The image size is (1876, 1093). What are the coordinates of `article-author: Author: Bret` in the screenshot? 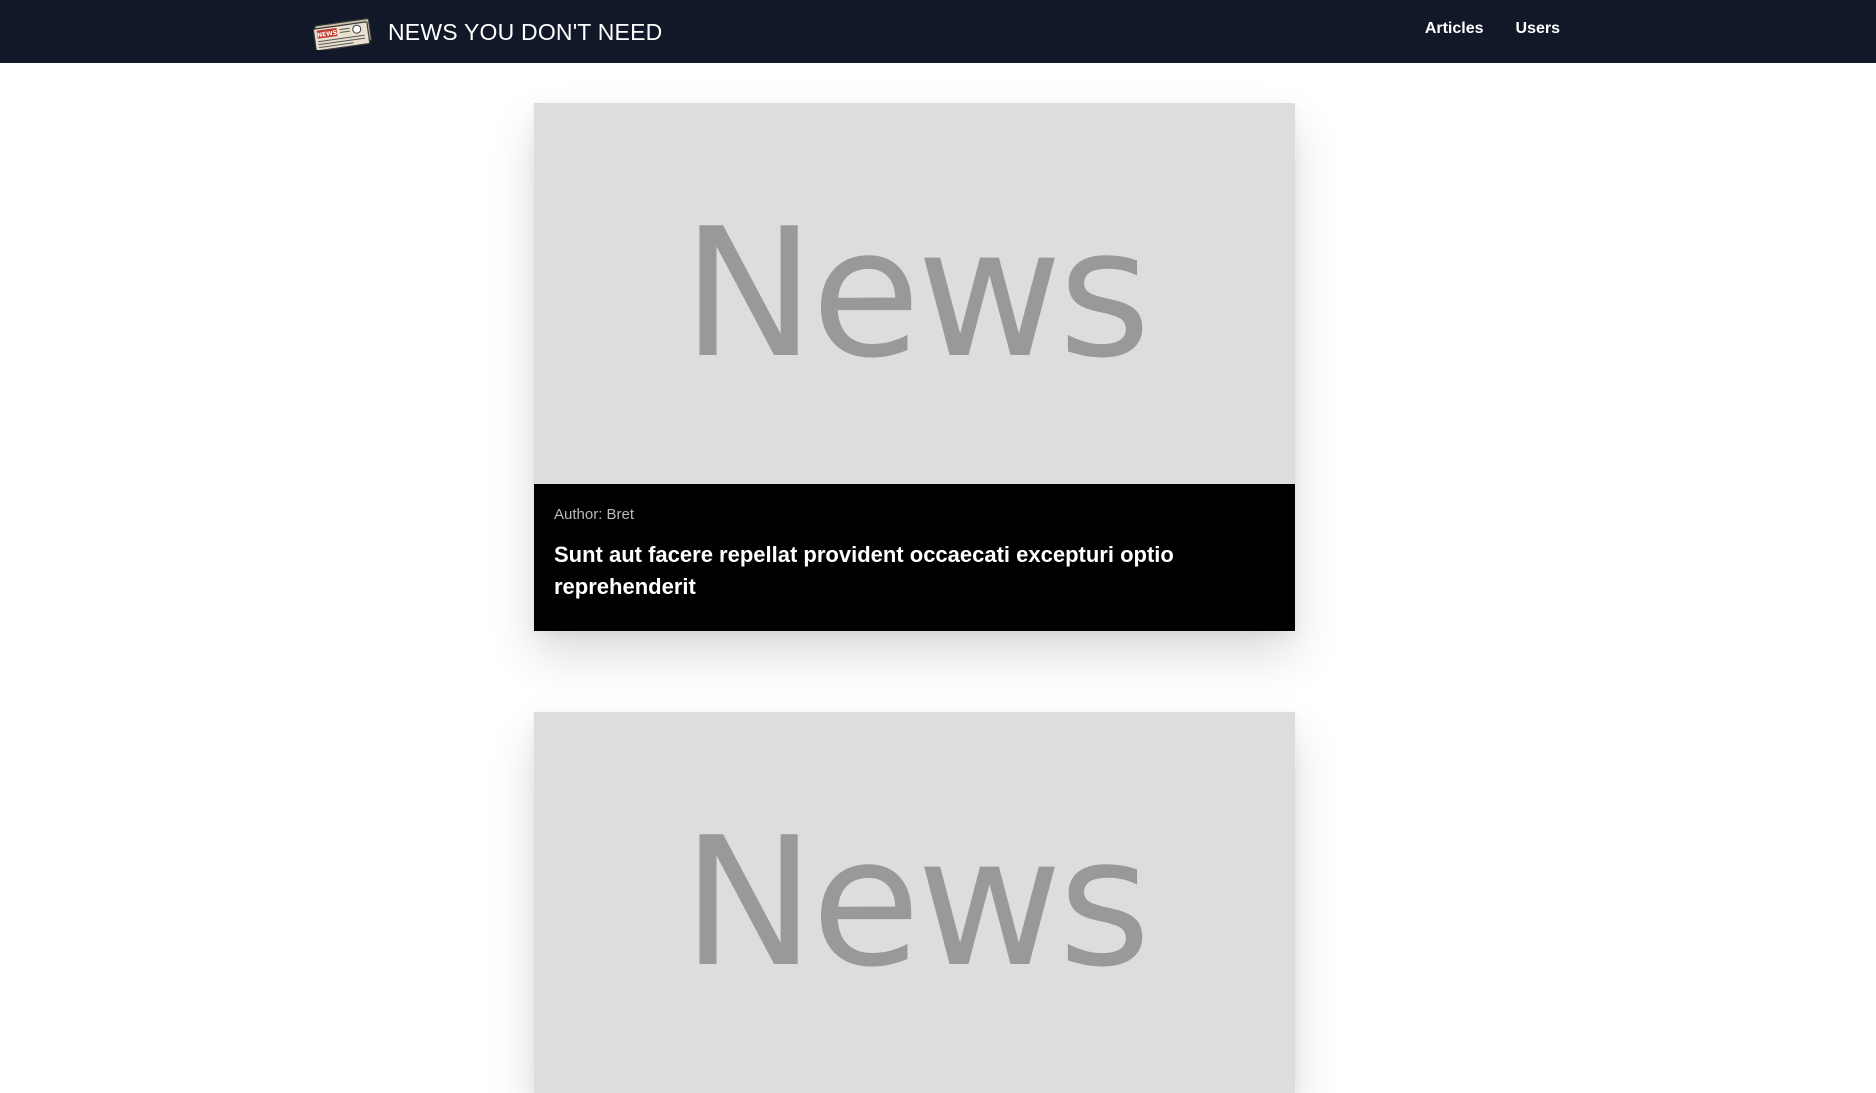 It's located at (594, 514).